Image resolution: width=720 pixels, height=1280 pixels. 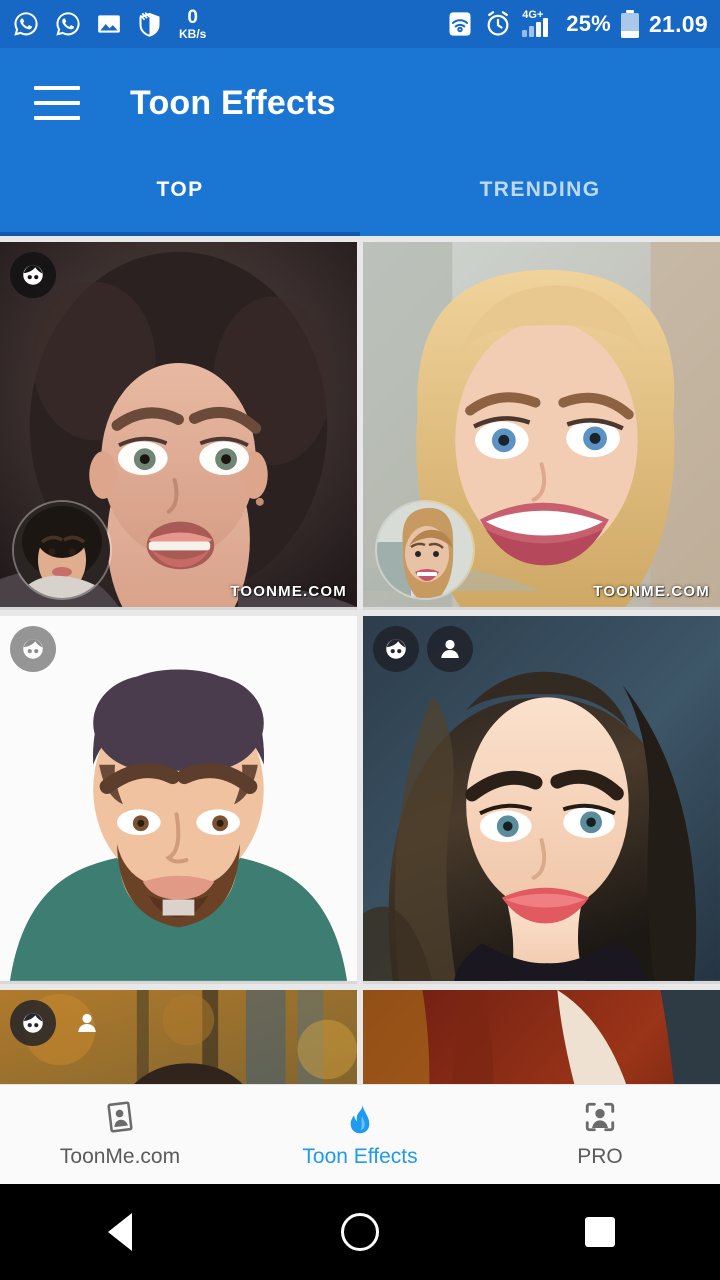 I want to click on recents-button, so click(x=600, y=1232).